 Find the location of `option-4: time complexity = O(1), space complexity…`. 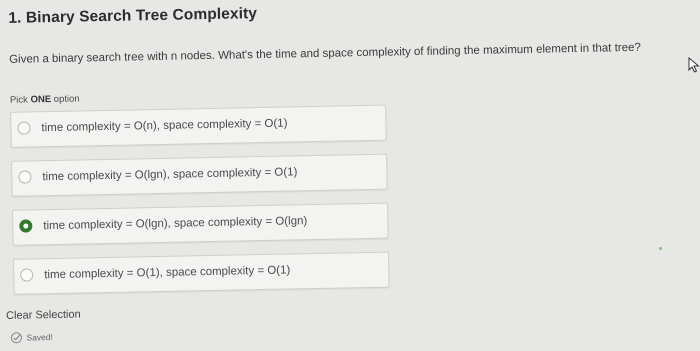

option-4: time complexity = O(1), space complexity… is located at coordinates (201, 273).